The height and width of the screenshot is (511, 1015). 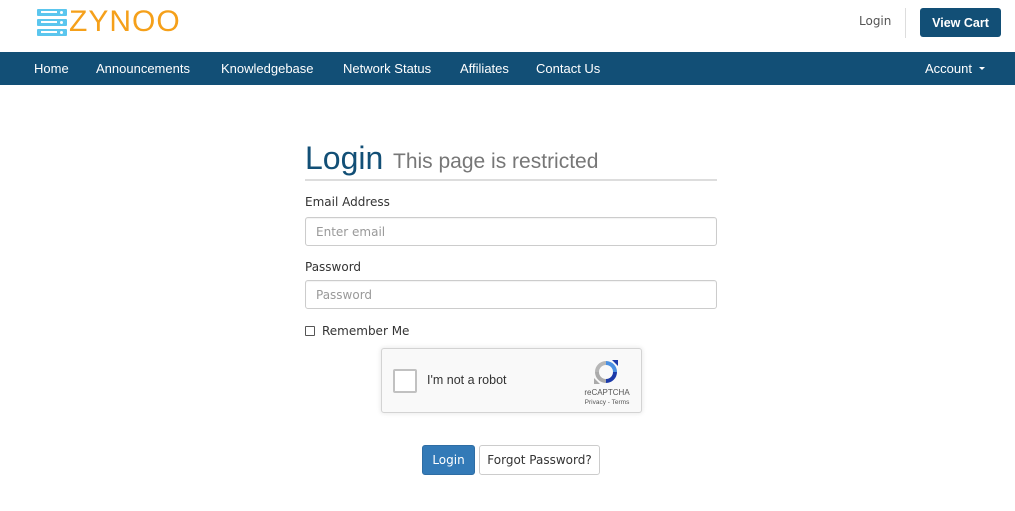 I want to click on remember-me-checkbox, so click(x=310, y=331).